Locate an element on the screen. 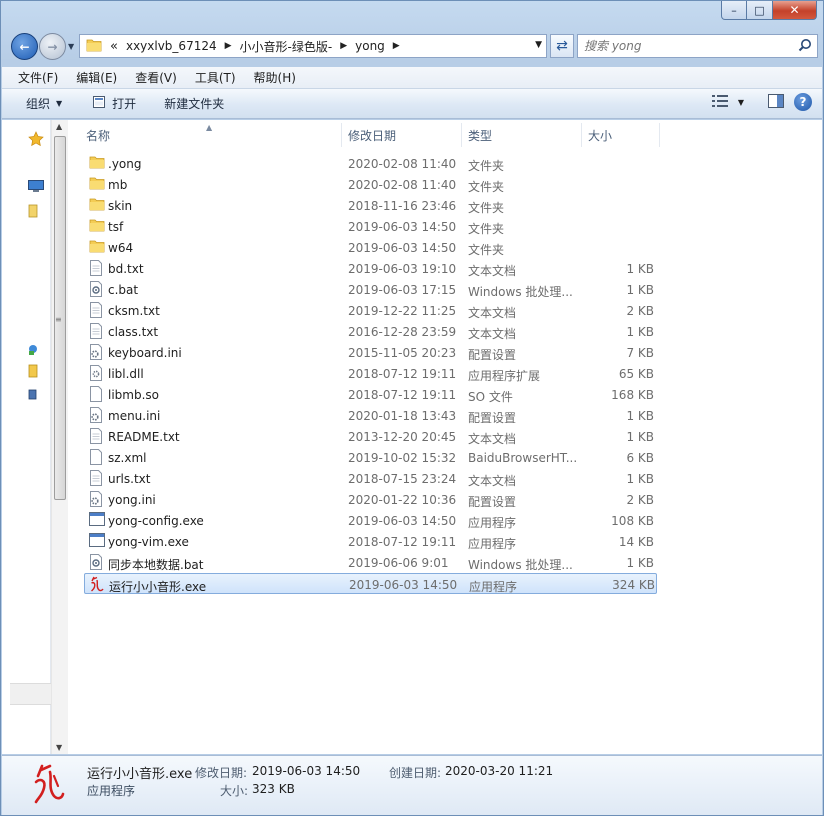 Image resolution: width=824 pixels, height=816 pixels. table-row: libl.dll 2018-07-12 19:11 应用程序扩展 65 KB is located at coordinates (370, 373).